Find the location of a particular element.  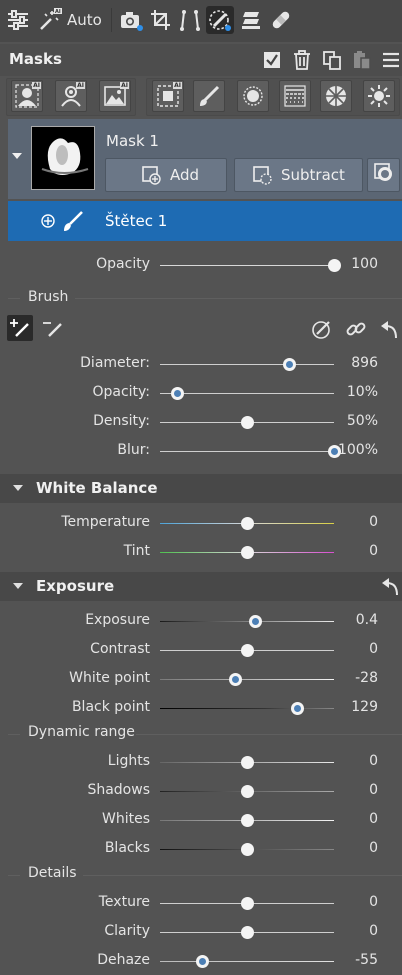

blacks-value: 0 is located at coordinates (373, 848).